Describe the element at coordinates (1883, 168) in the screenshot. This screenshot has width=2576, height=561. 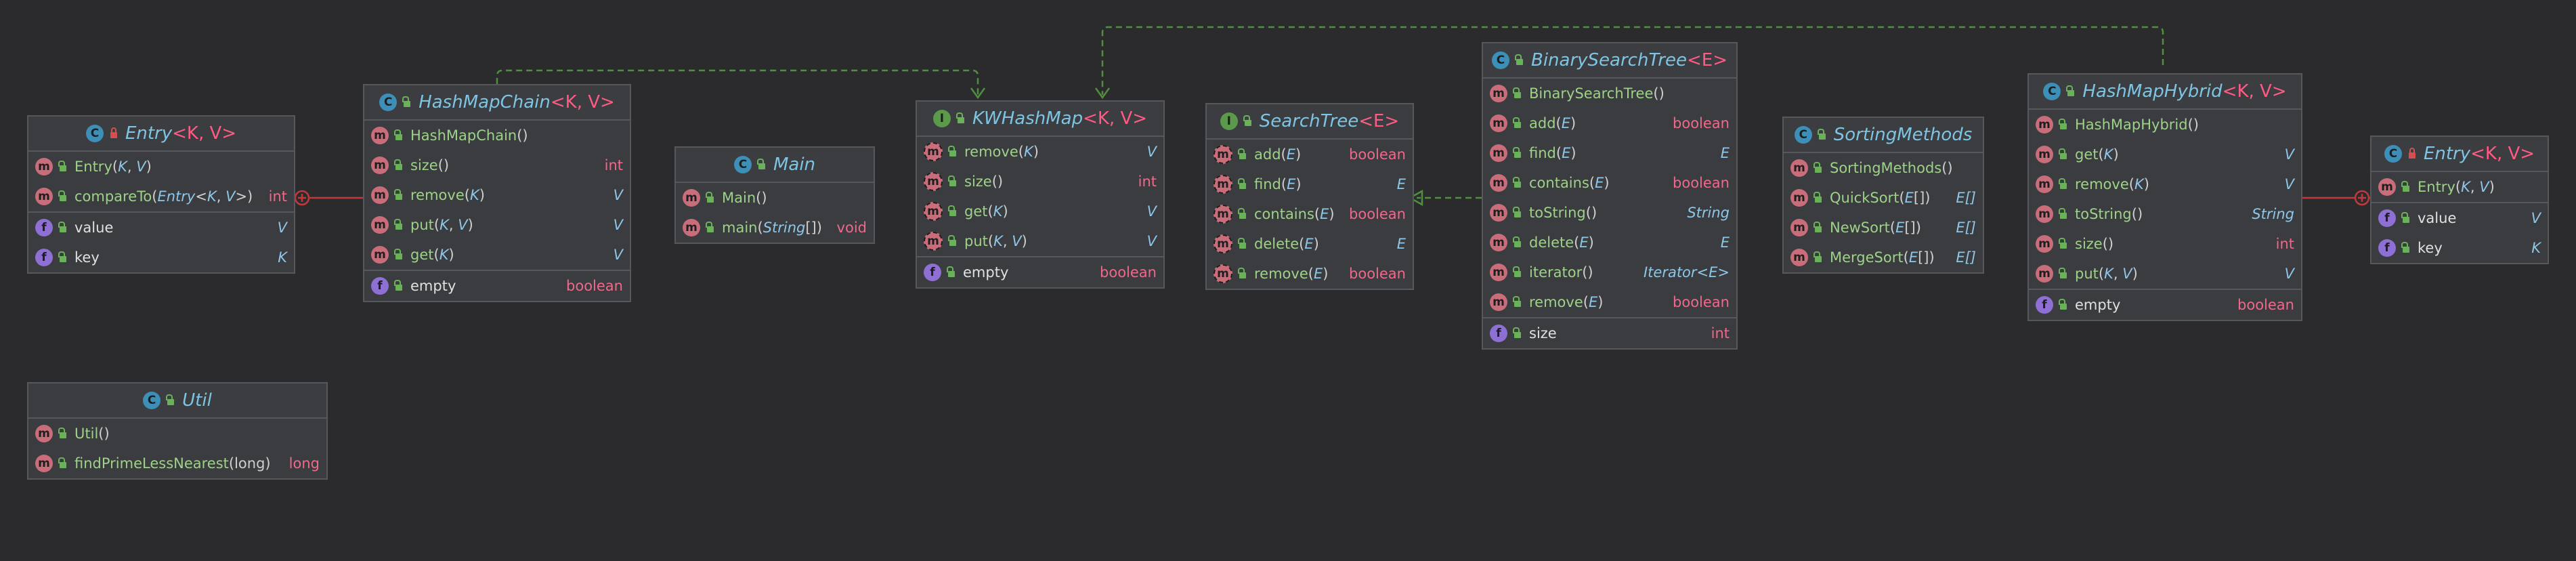
I see `method-row: m SortingMethods()` at that location.